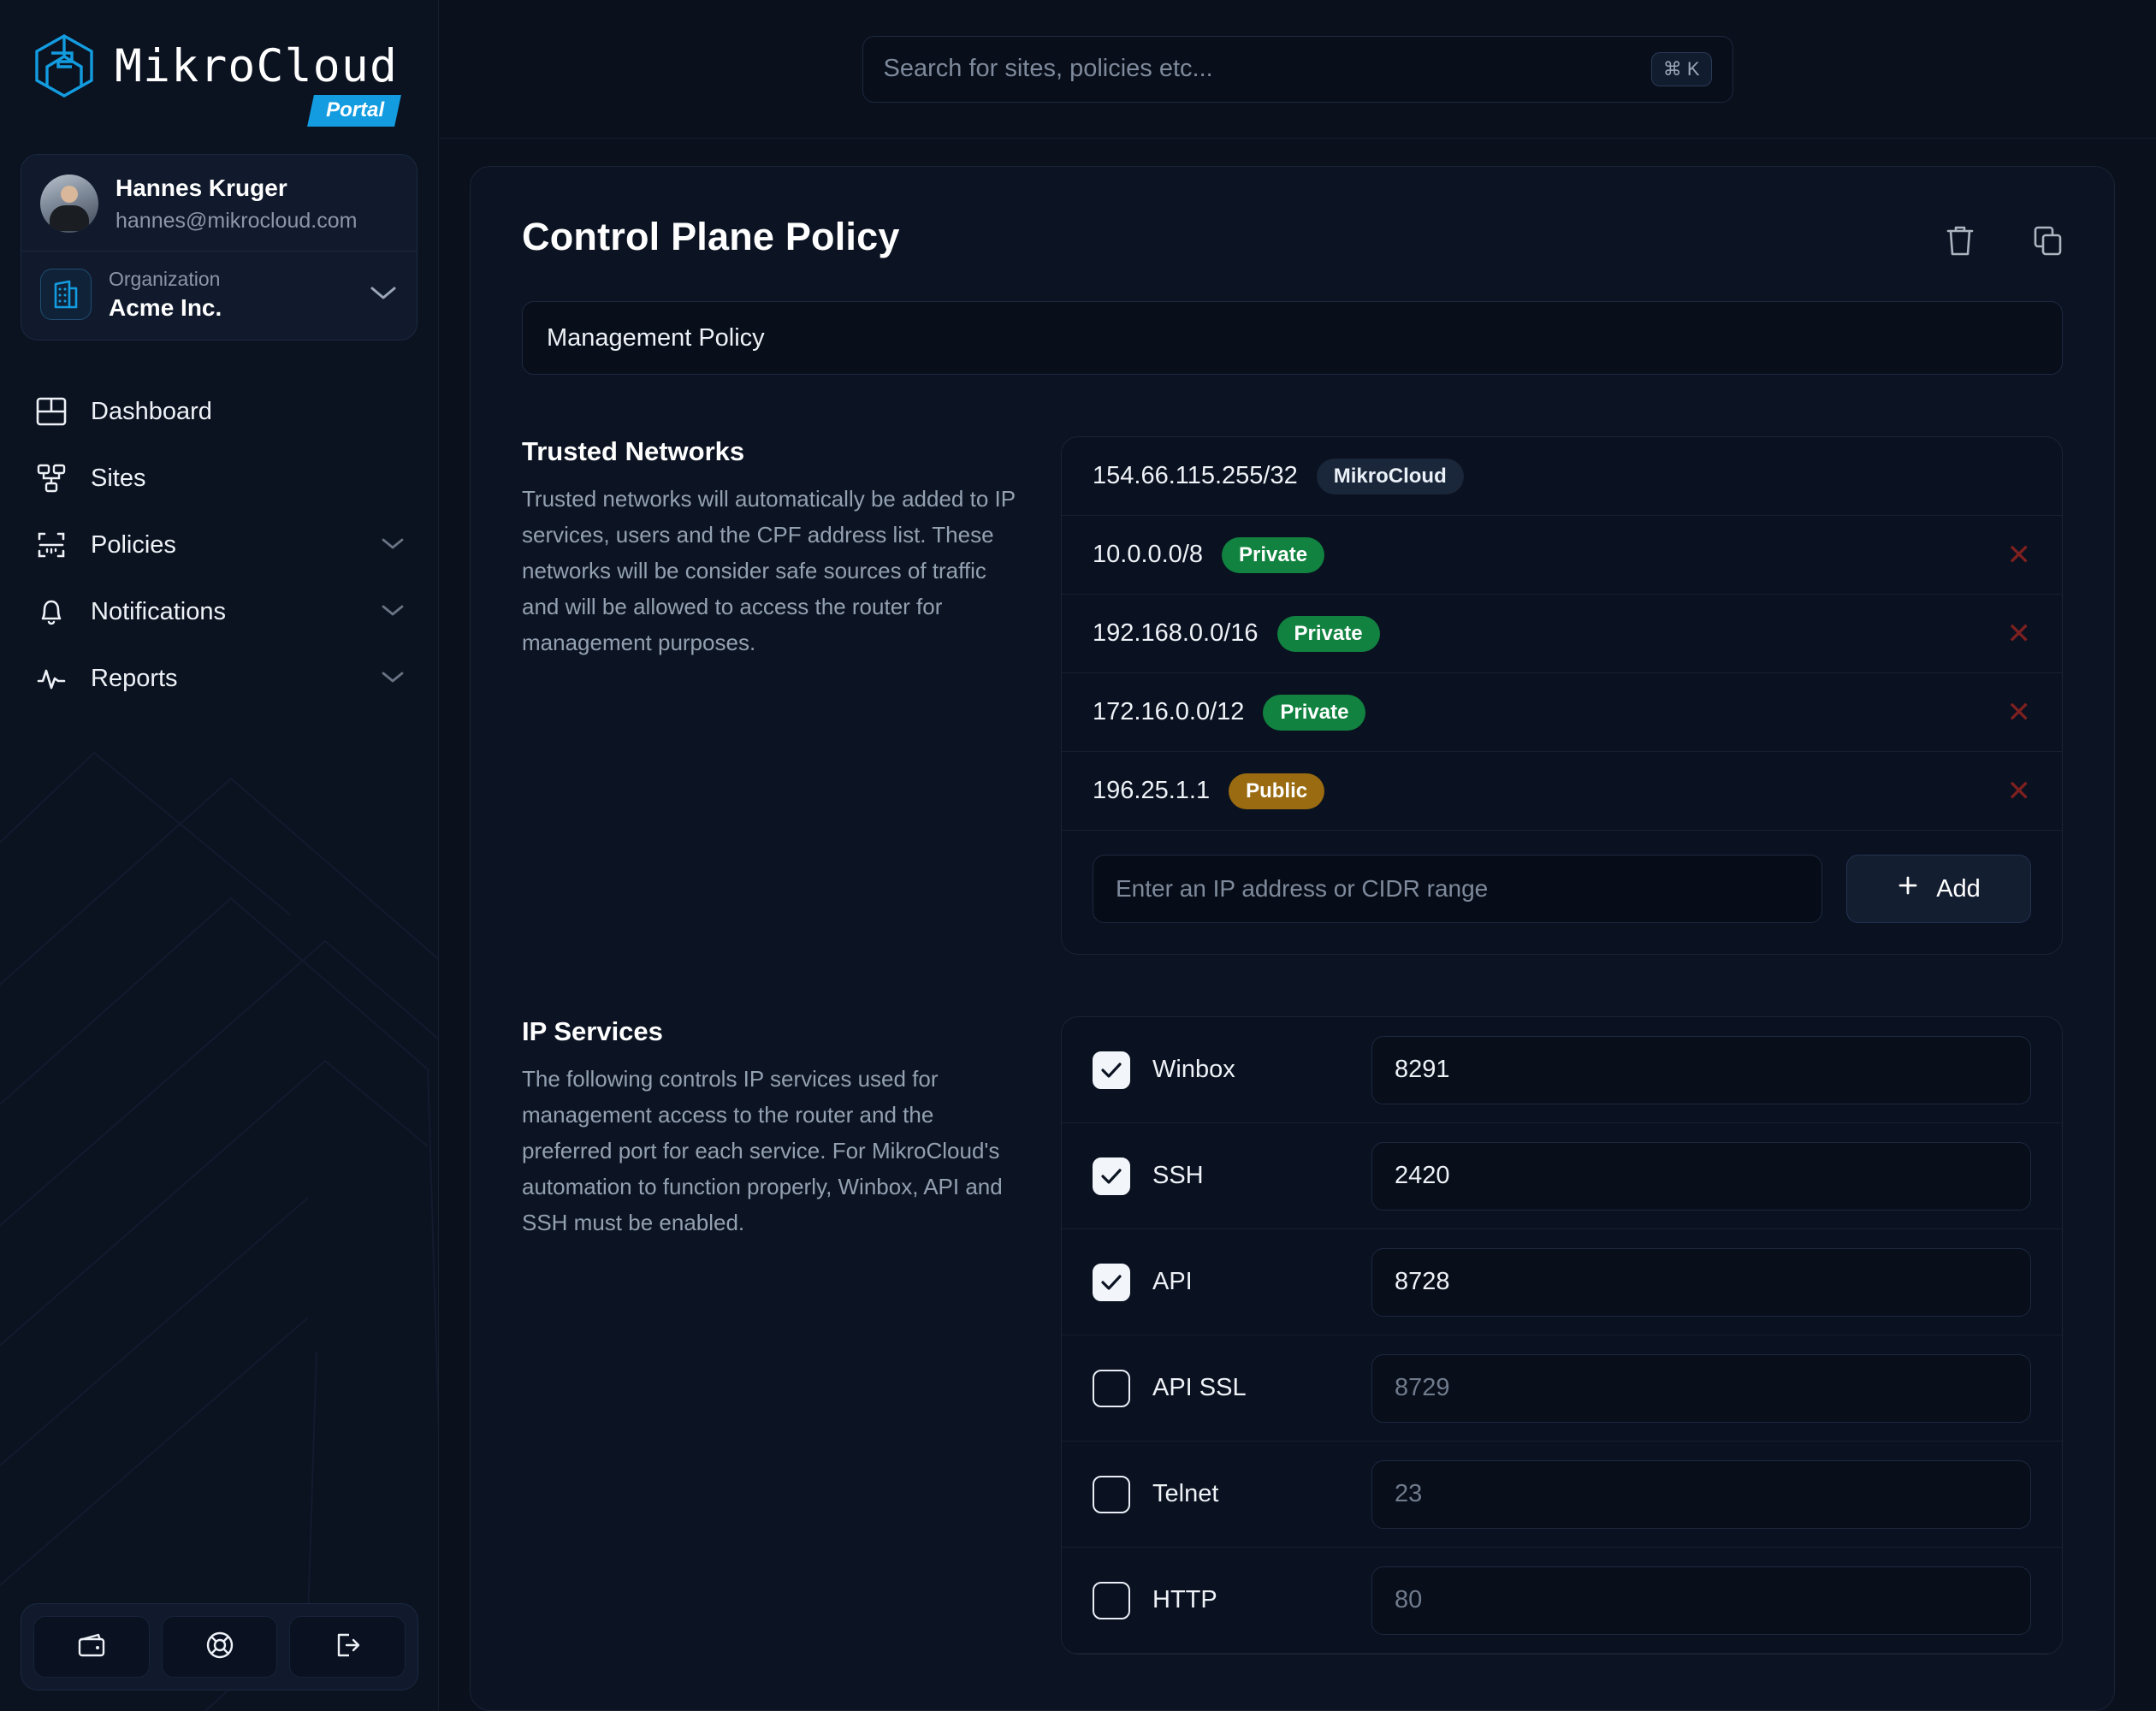 This screenshot has height=1711, width=2156. I want to click on delete-policy-button, so click(1960, 242).